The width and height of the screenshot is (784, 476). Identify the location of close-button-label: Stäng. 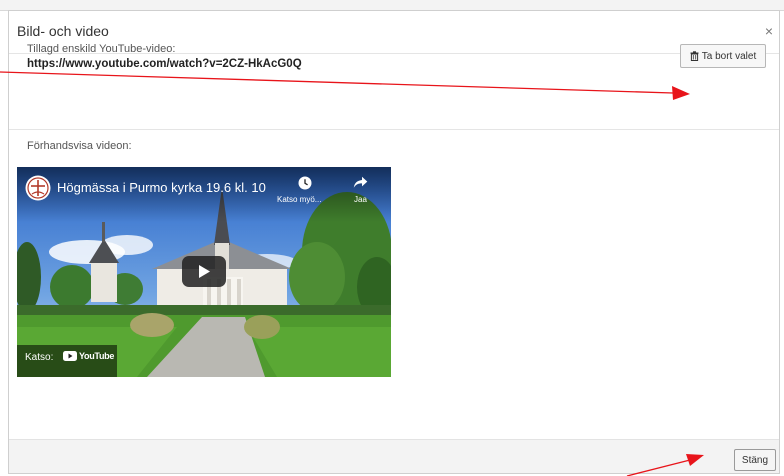
(755, 460).